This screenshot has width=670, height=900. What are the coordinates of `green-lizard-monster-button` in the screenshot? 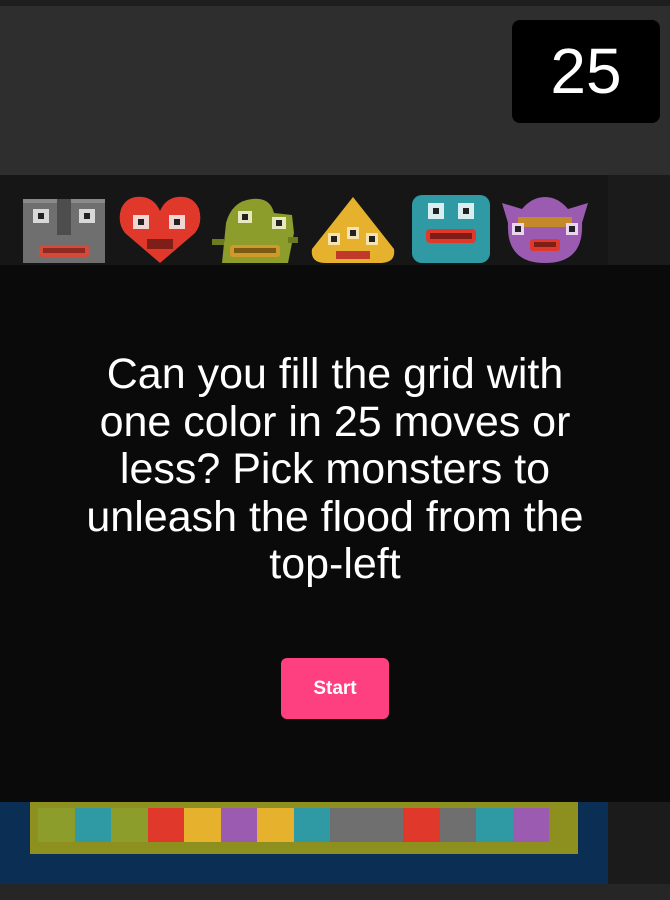 It's located at (255, 228).